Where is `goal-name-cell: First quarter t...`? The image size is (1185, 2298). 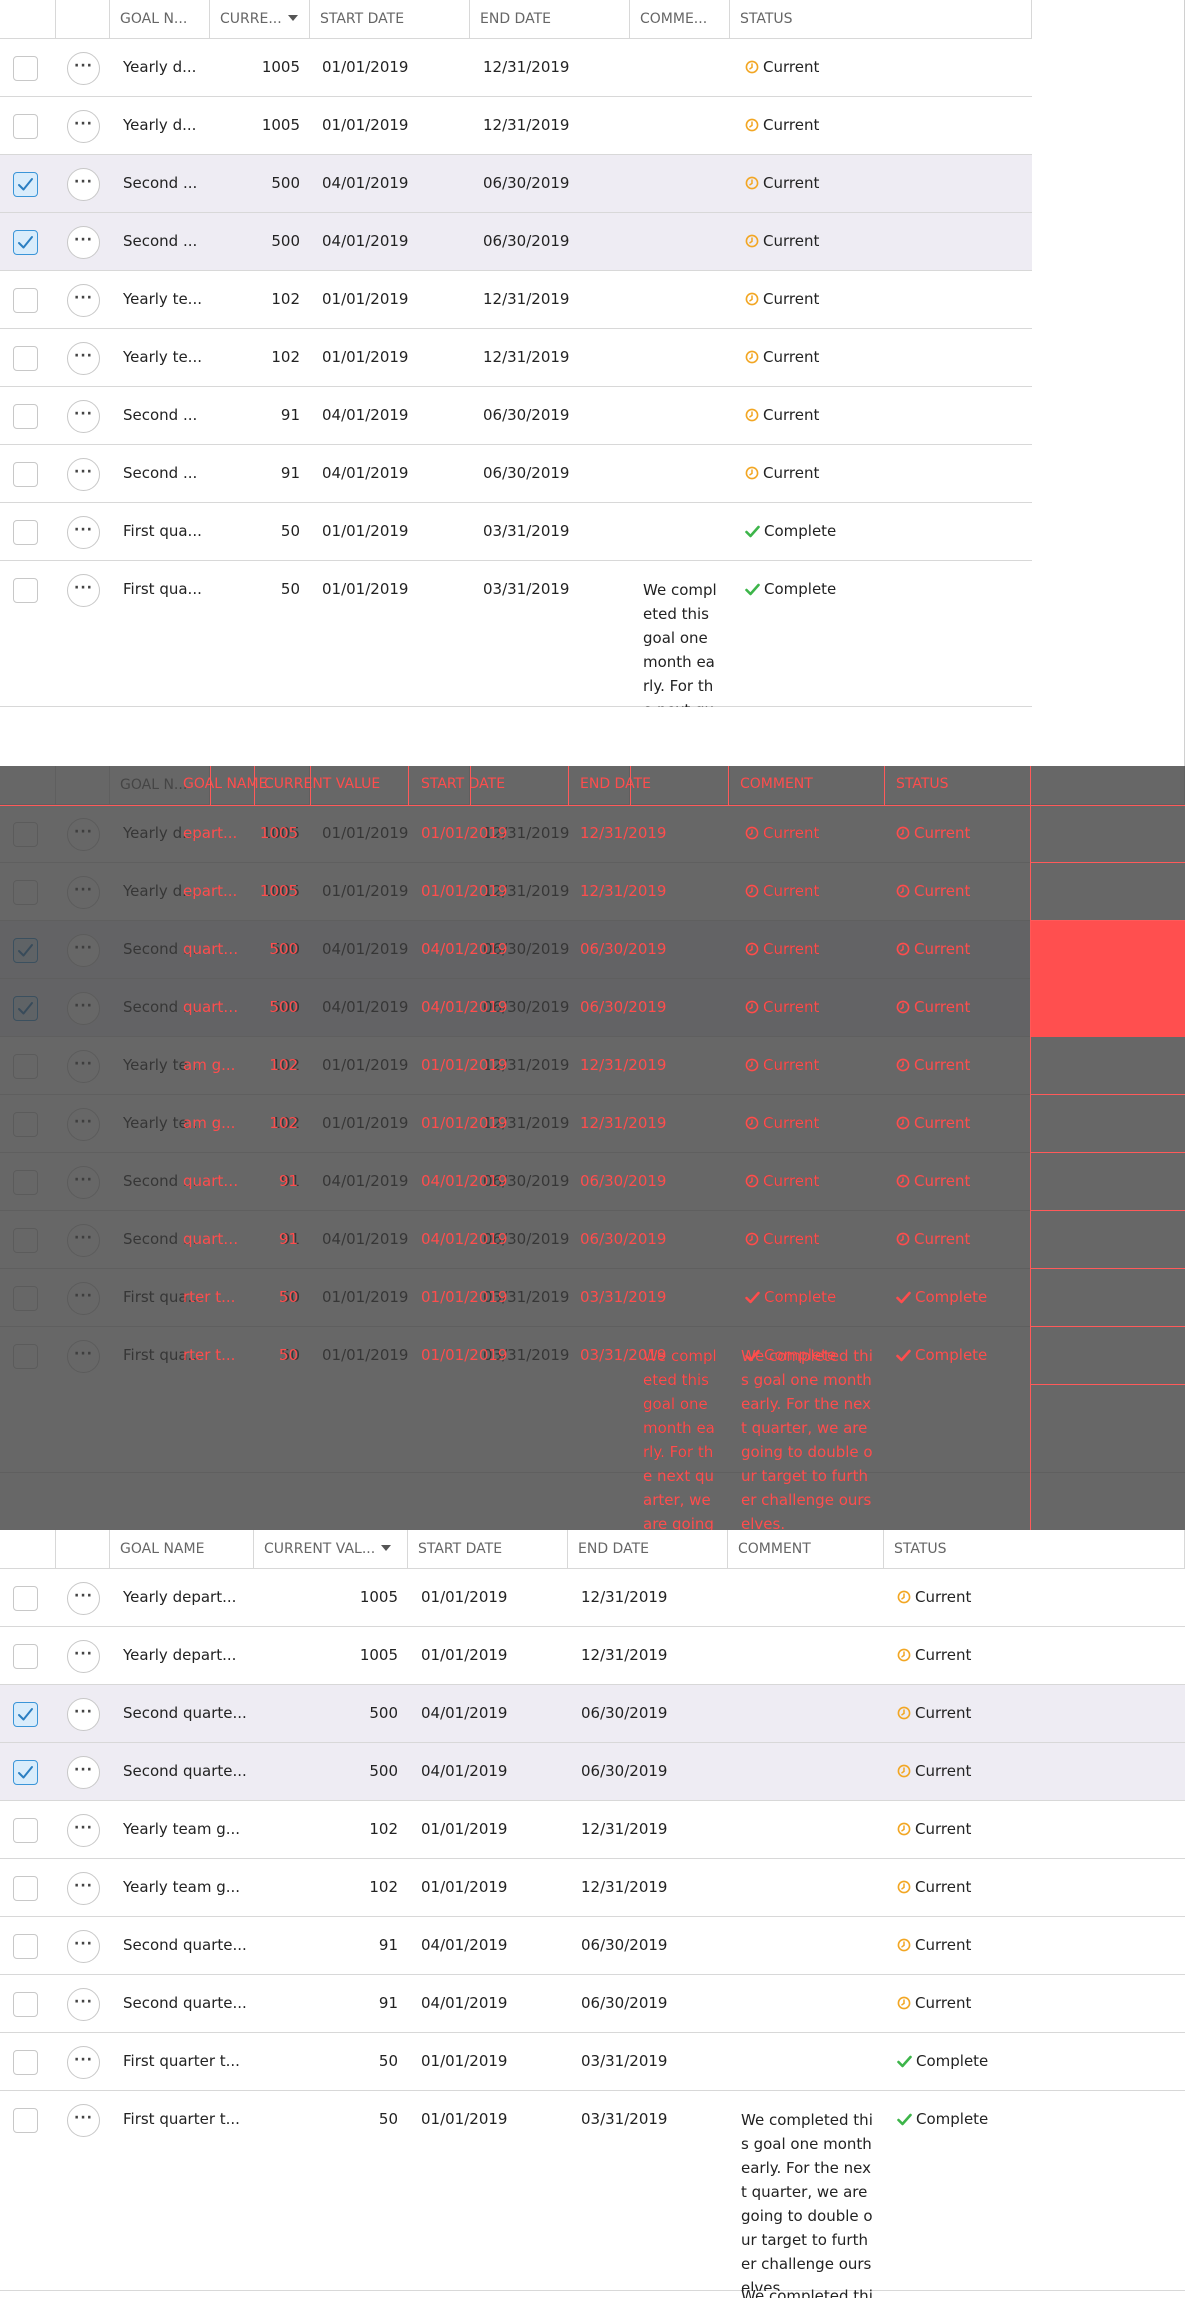
goal-name-cell: First quarter t... is located at coordinates (181, 2119).